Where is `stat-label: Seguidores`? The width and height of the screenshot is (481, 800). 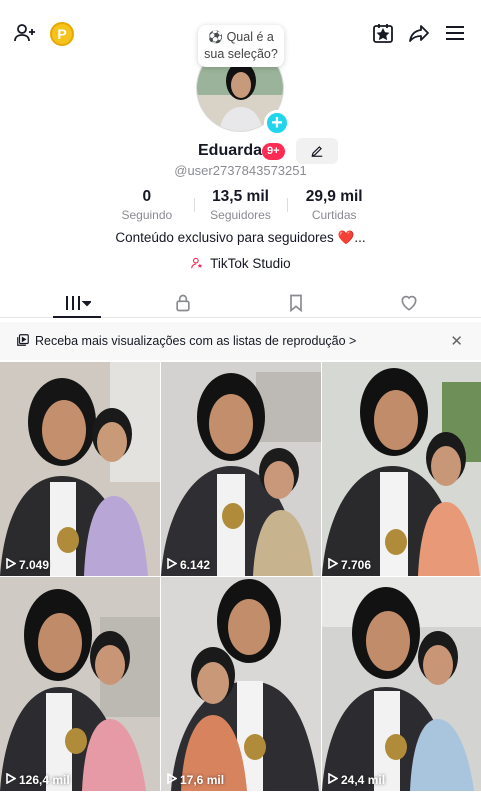 stat-label: Seguidores is located at coordinates (240, 215).